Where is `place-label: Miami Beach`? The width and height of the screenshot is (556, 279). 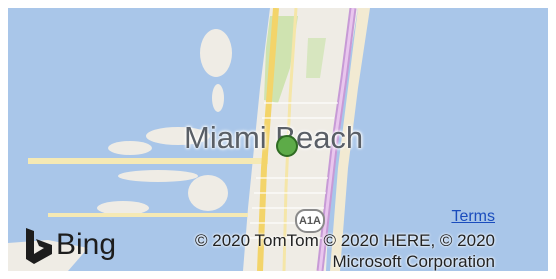
place-label: Miami Beach is located at coordinates (274, 137).